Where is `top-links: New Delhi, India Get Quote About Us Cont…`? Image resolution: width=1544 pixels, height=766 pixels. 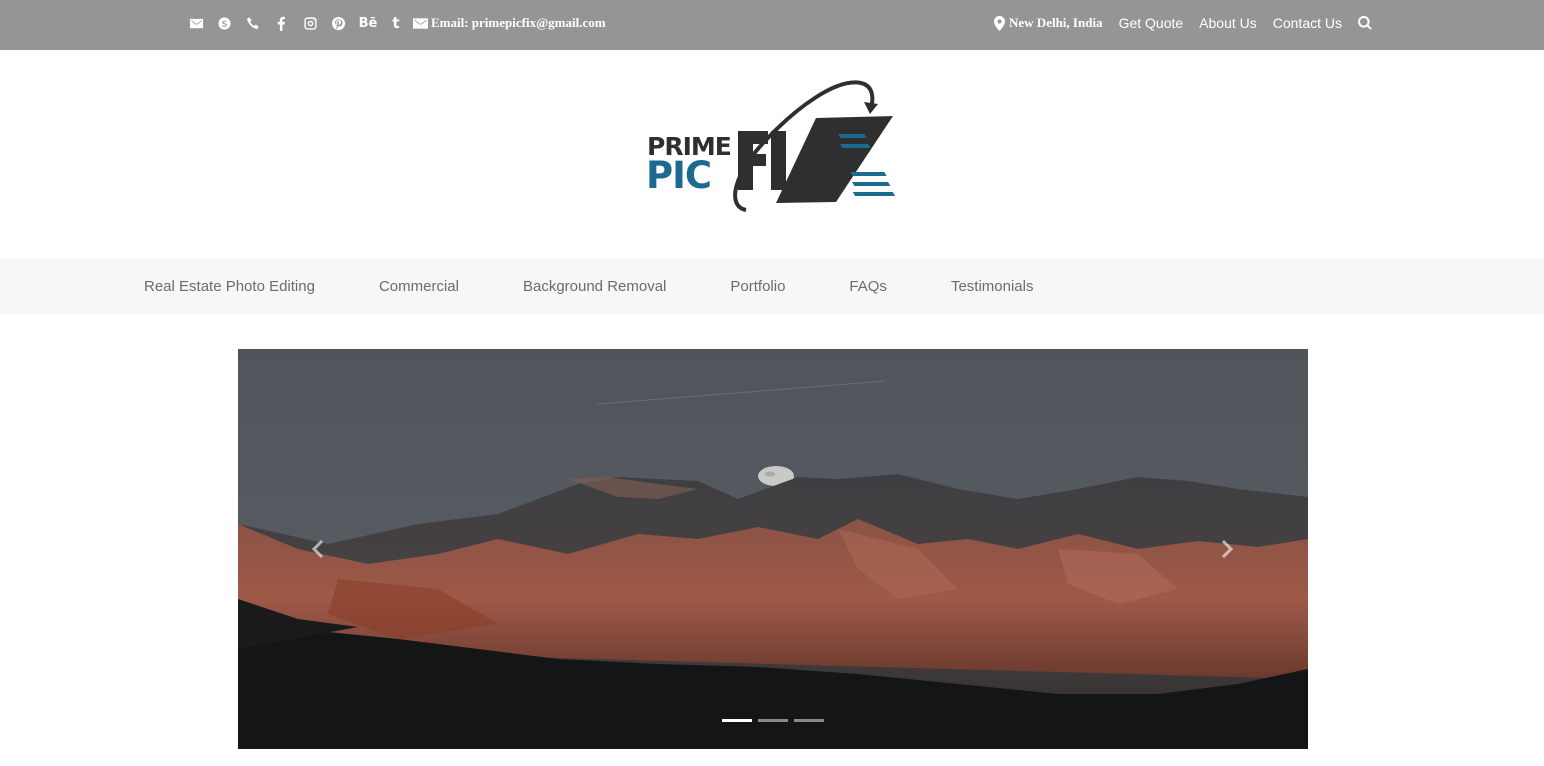 top-links: New Delhi, India Get Quote About Us Cont… is located at coordinates (1183, 23).